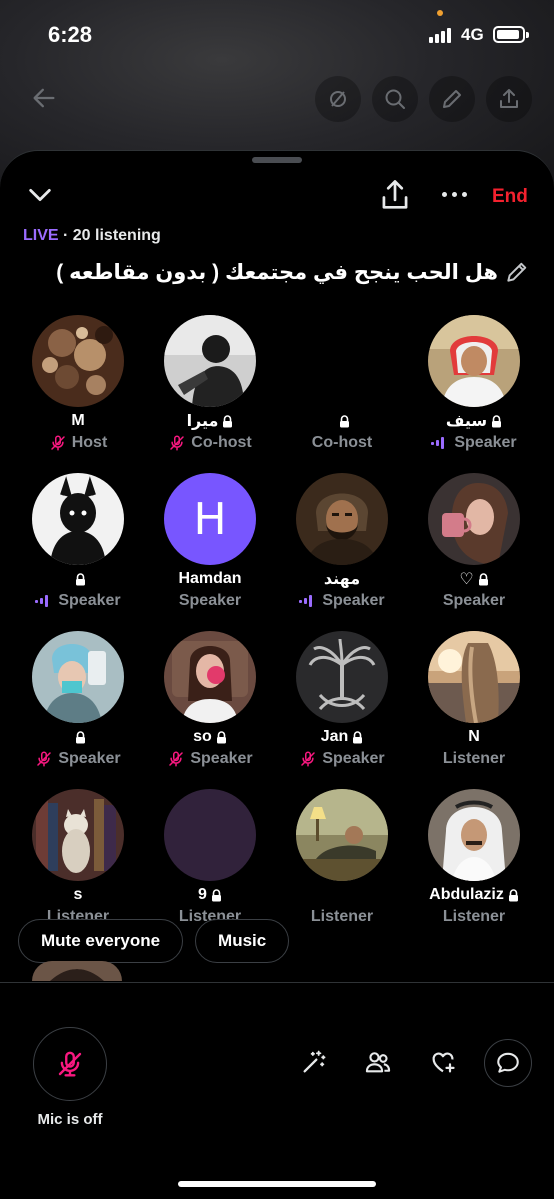 This screenshot has width=554, height=1199. Describe the element at coordinates (44, 601) in the screenshot. I see `speaking-indicator-icon` at that location.